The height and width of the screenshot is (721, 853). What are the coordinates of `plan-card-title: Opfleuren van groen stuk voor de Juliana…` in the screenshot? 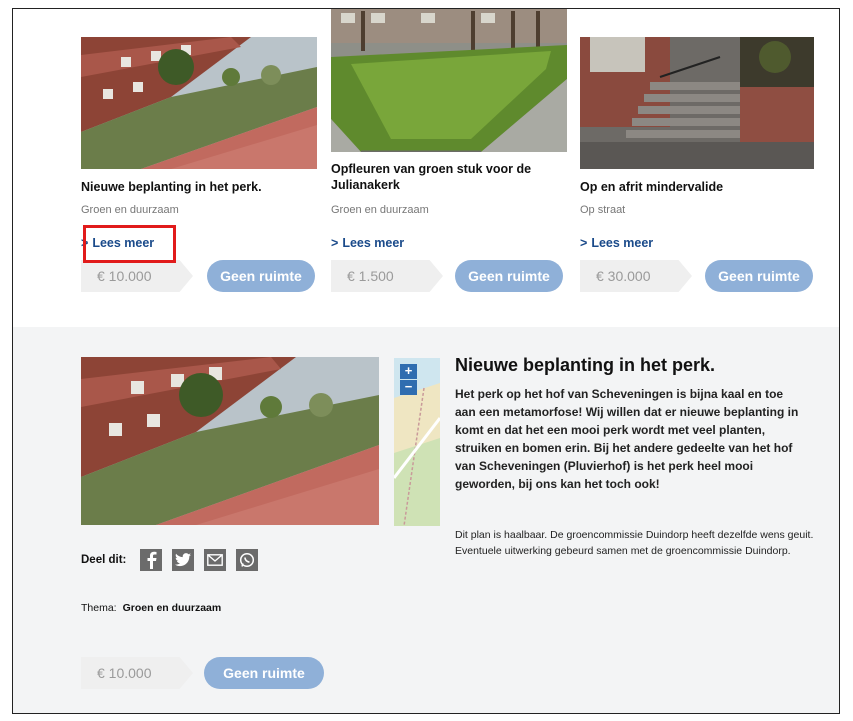 It's located at (449, 177).